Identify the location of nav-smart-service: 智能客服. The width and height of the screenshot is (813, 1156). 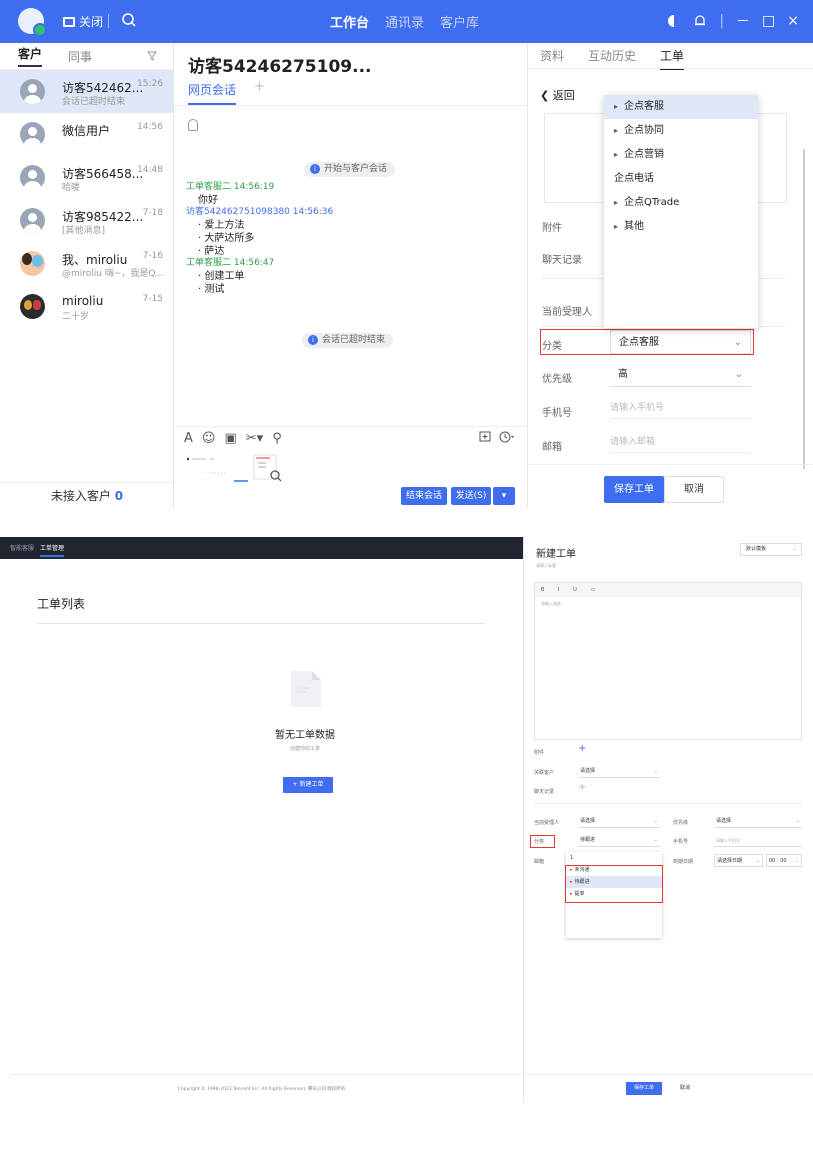
(22, 547).